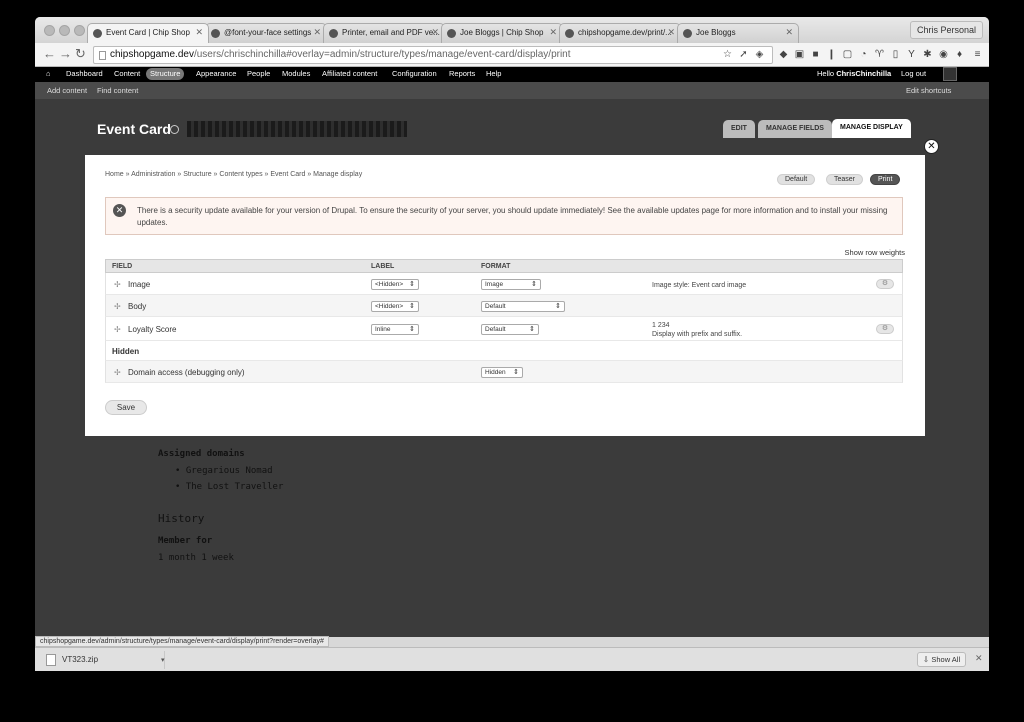  What do you see at coordinates (845, 179) in the screenshot?
I see `secondary-tab-teaser: Teaser` at bounding box center [845, 179].